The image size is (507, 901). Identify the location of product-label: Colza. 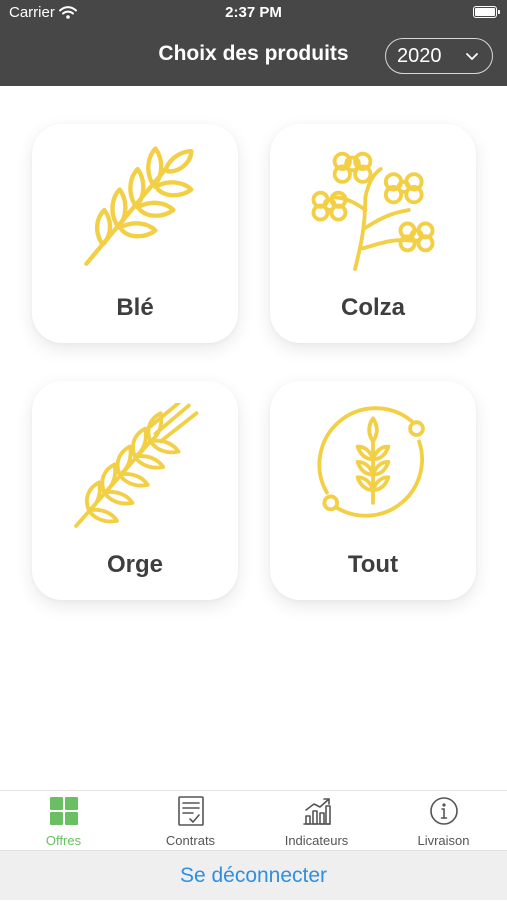
(372, 307).